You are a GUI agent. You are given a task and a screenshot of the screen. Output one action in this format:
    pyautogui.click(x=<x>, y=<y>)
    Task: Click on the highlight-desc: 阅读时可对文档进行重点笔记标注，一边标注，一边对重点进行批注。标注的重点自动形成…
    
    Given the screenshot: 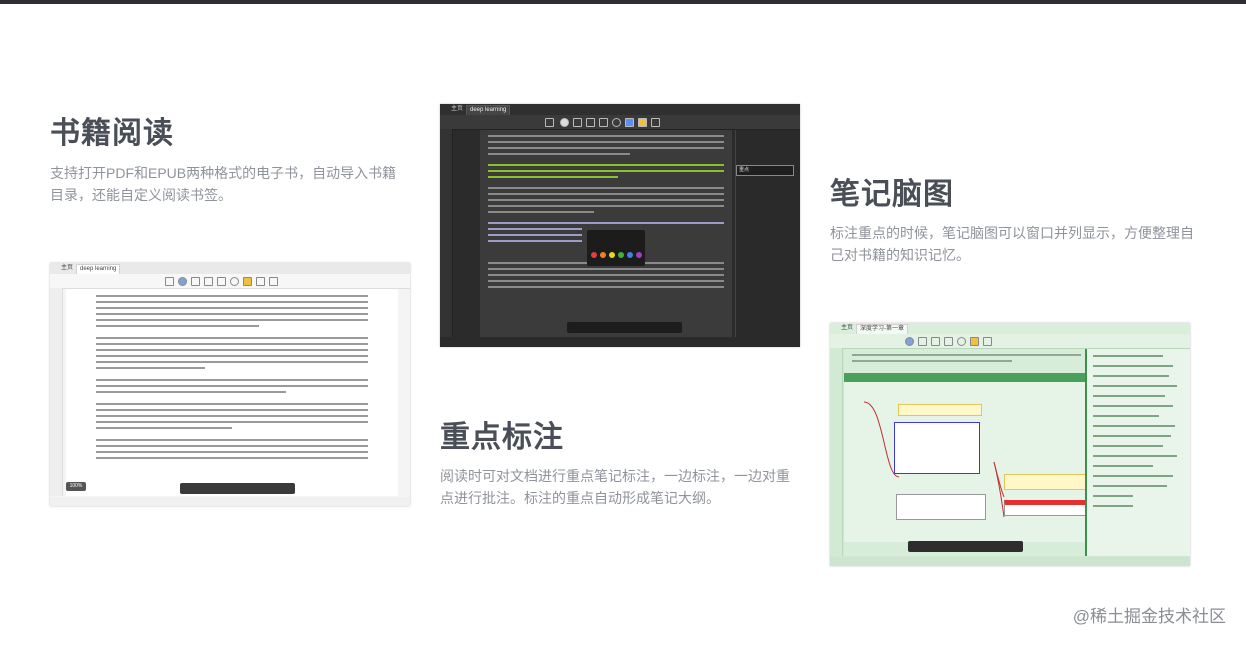 What is the action you would take?
    pyautogui.click(x=615, y=487)
    